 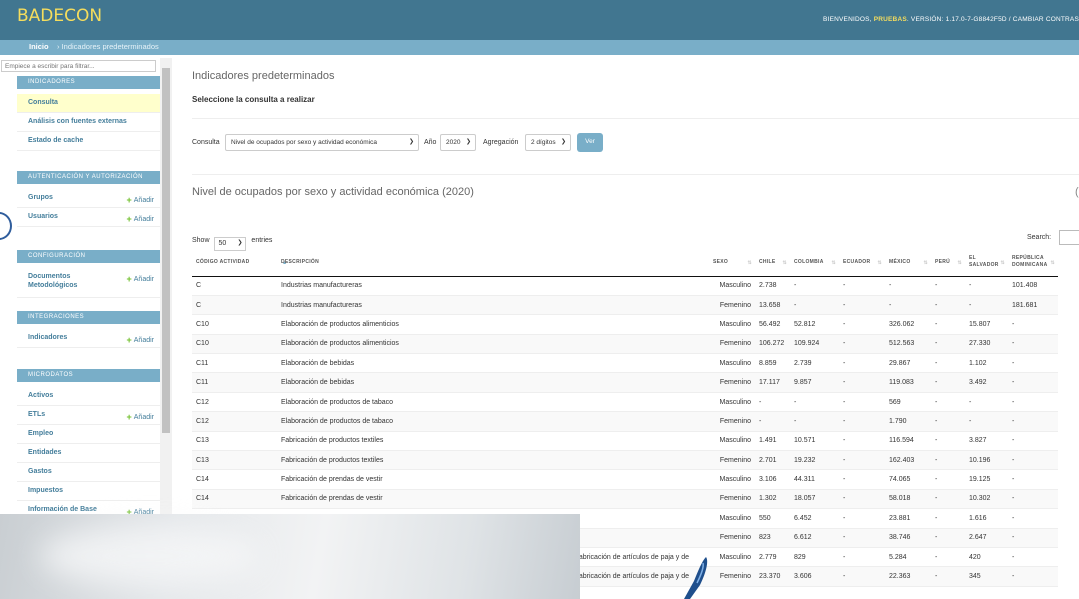 What do you see at coordinates (696, 578) in the screenshot?
I see `pen-icon` at bounding box center [696, 578].